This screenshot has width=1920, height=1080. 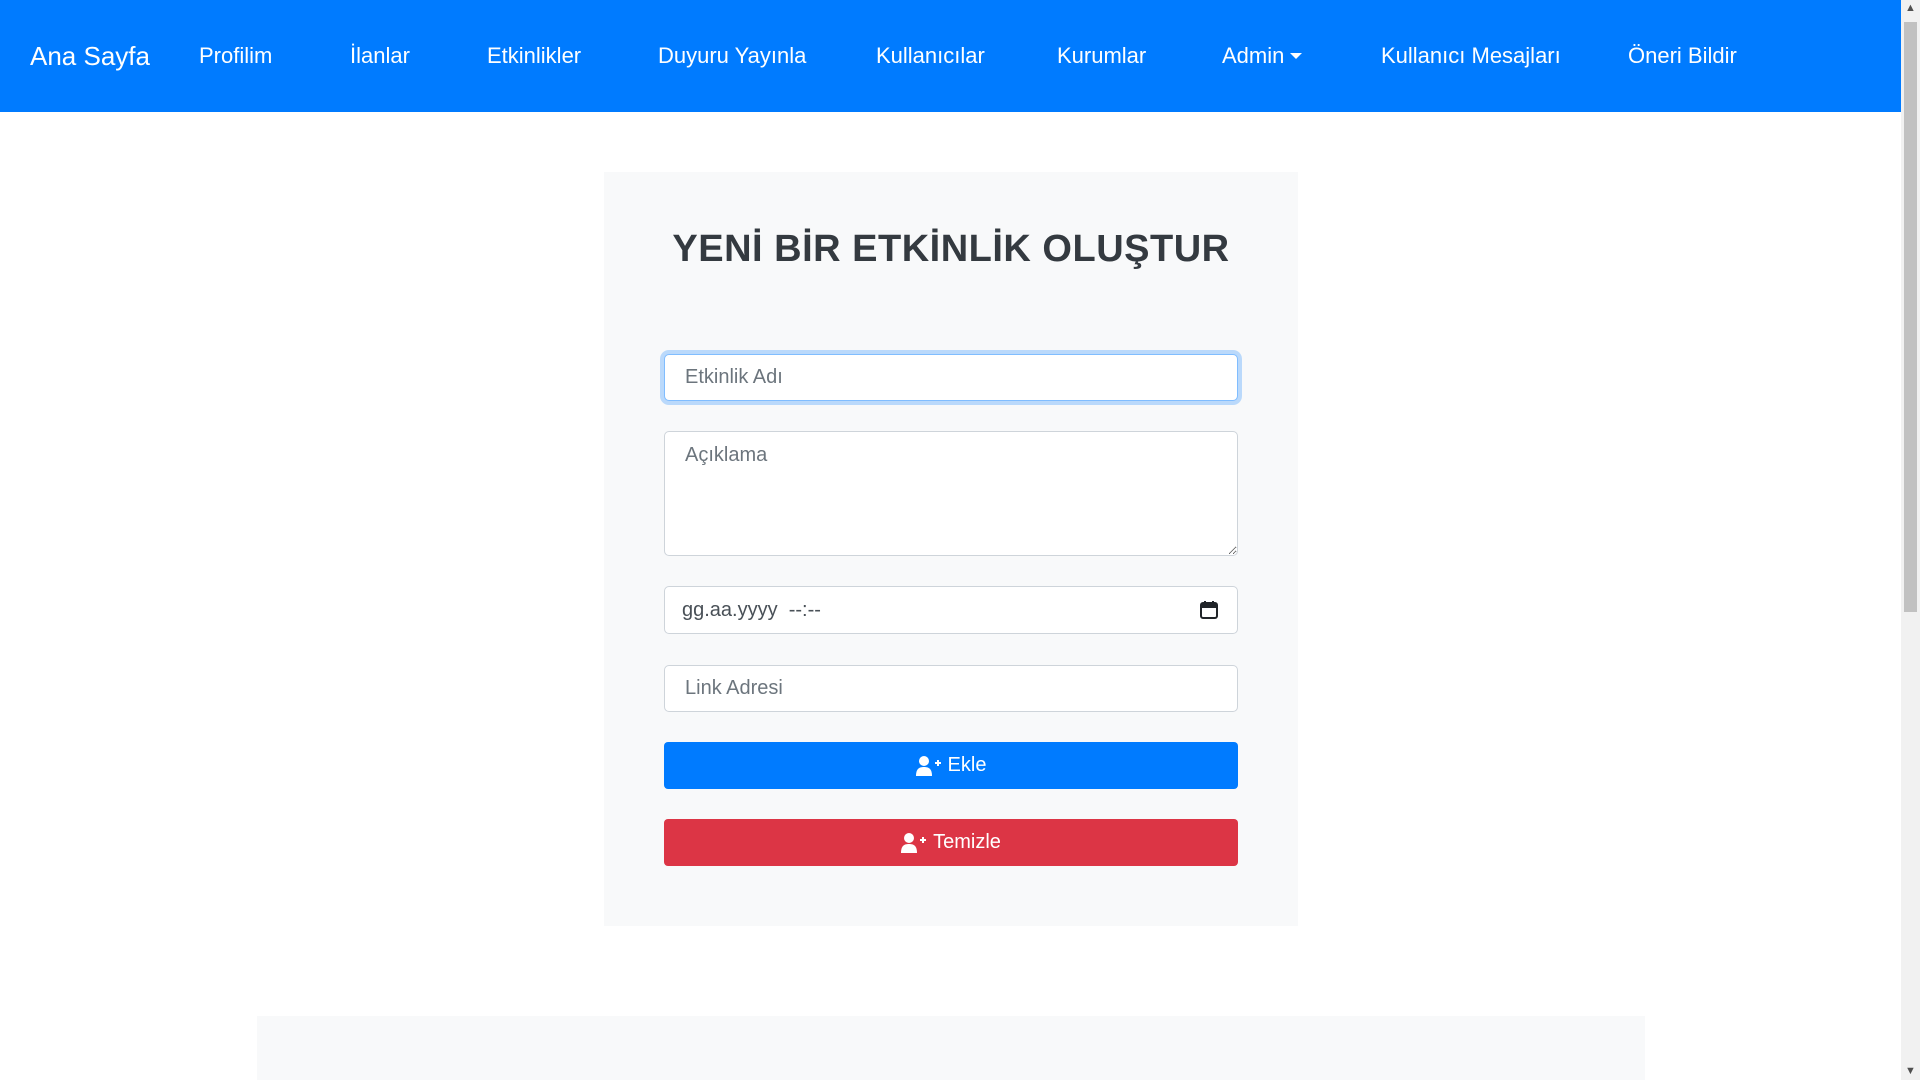 What do you see at coordinates (732, 56) in the screenshot?
I see `nav-item-duyuru-yayinla: Duyuru Yayınla` at bounding box center [732, 56].